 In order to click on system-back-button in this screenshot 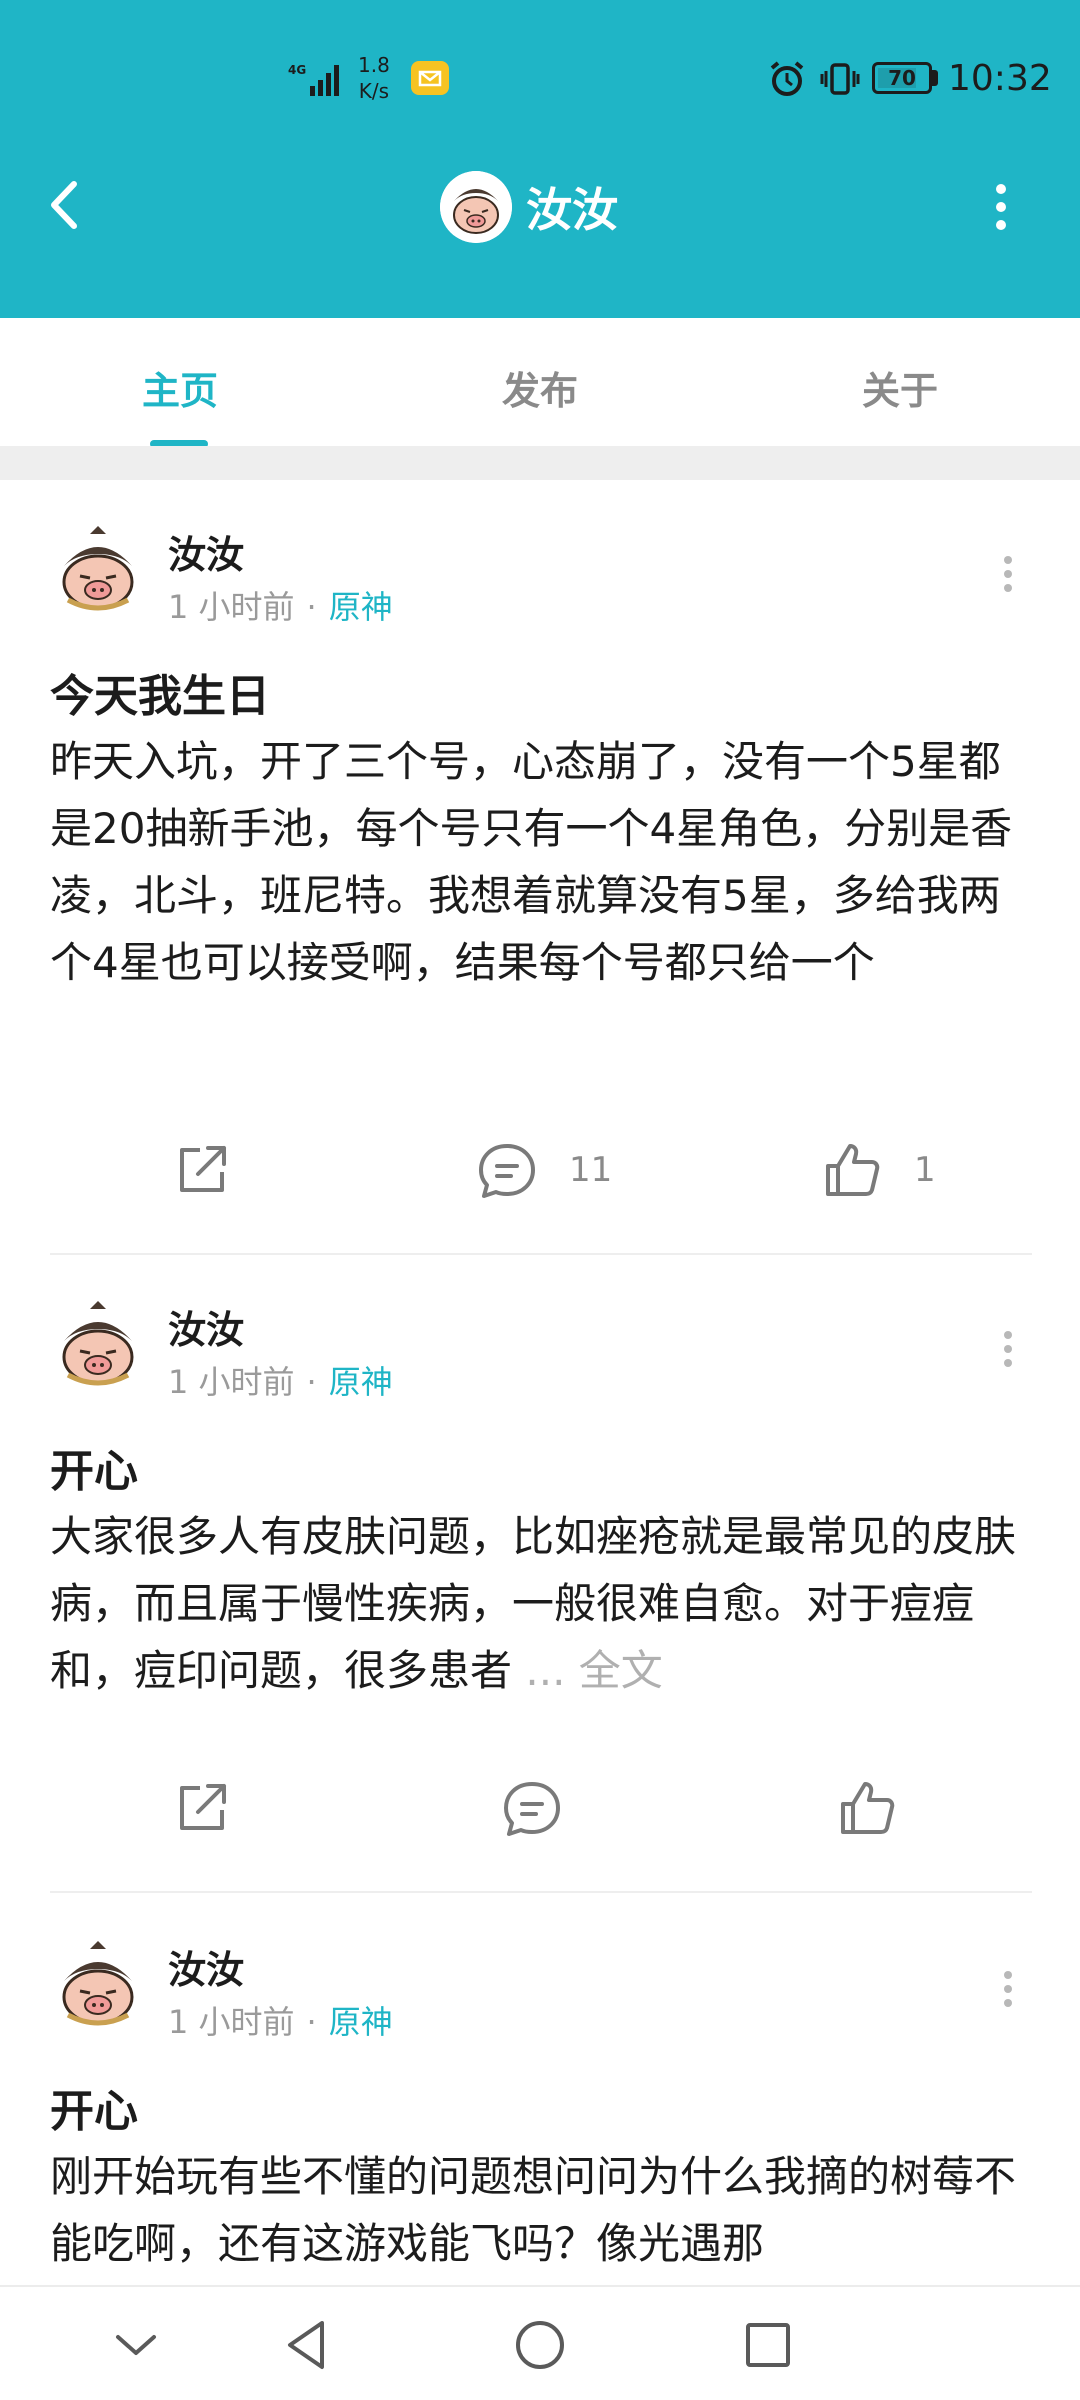, I will do `click(308, 2345)`.